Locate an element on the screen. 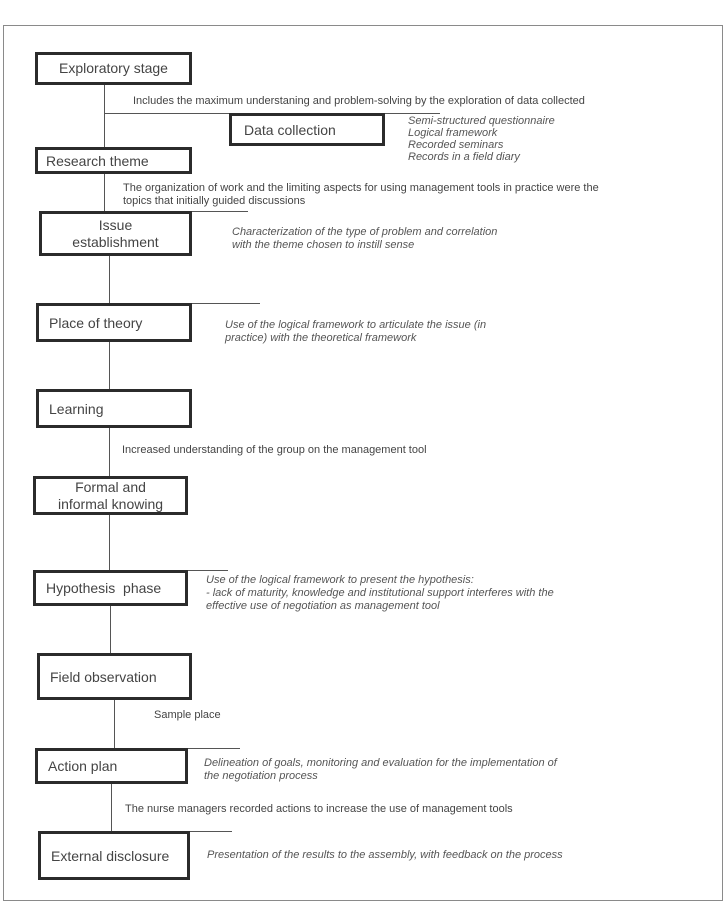 The height and width of the screenshot is (908, 728). step-label-line: informal knowing is located at coordinates (110, 503).